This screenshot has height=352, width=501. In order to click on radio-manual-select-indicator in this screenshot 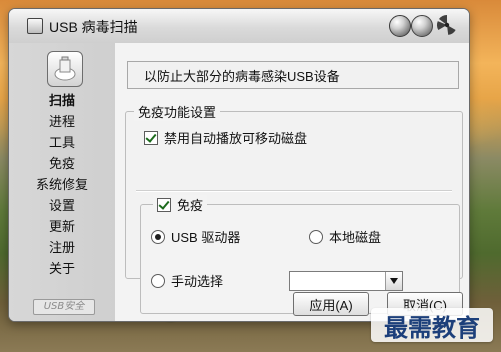, I will do `click(158, 280)`.